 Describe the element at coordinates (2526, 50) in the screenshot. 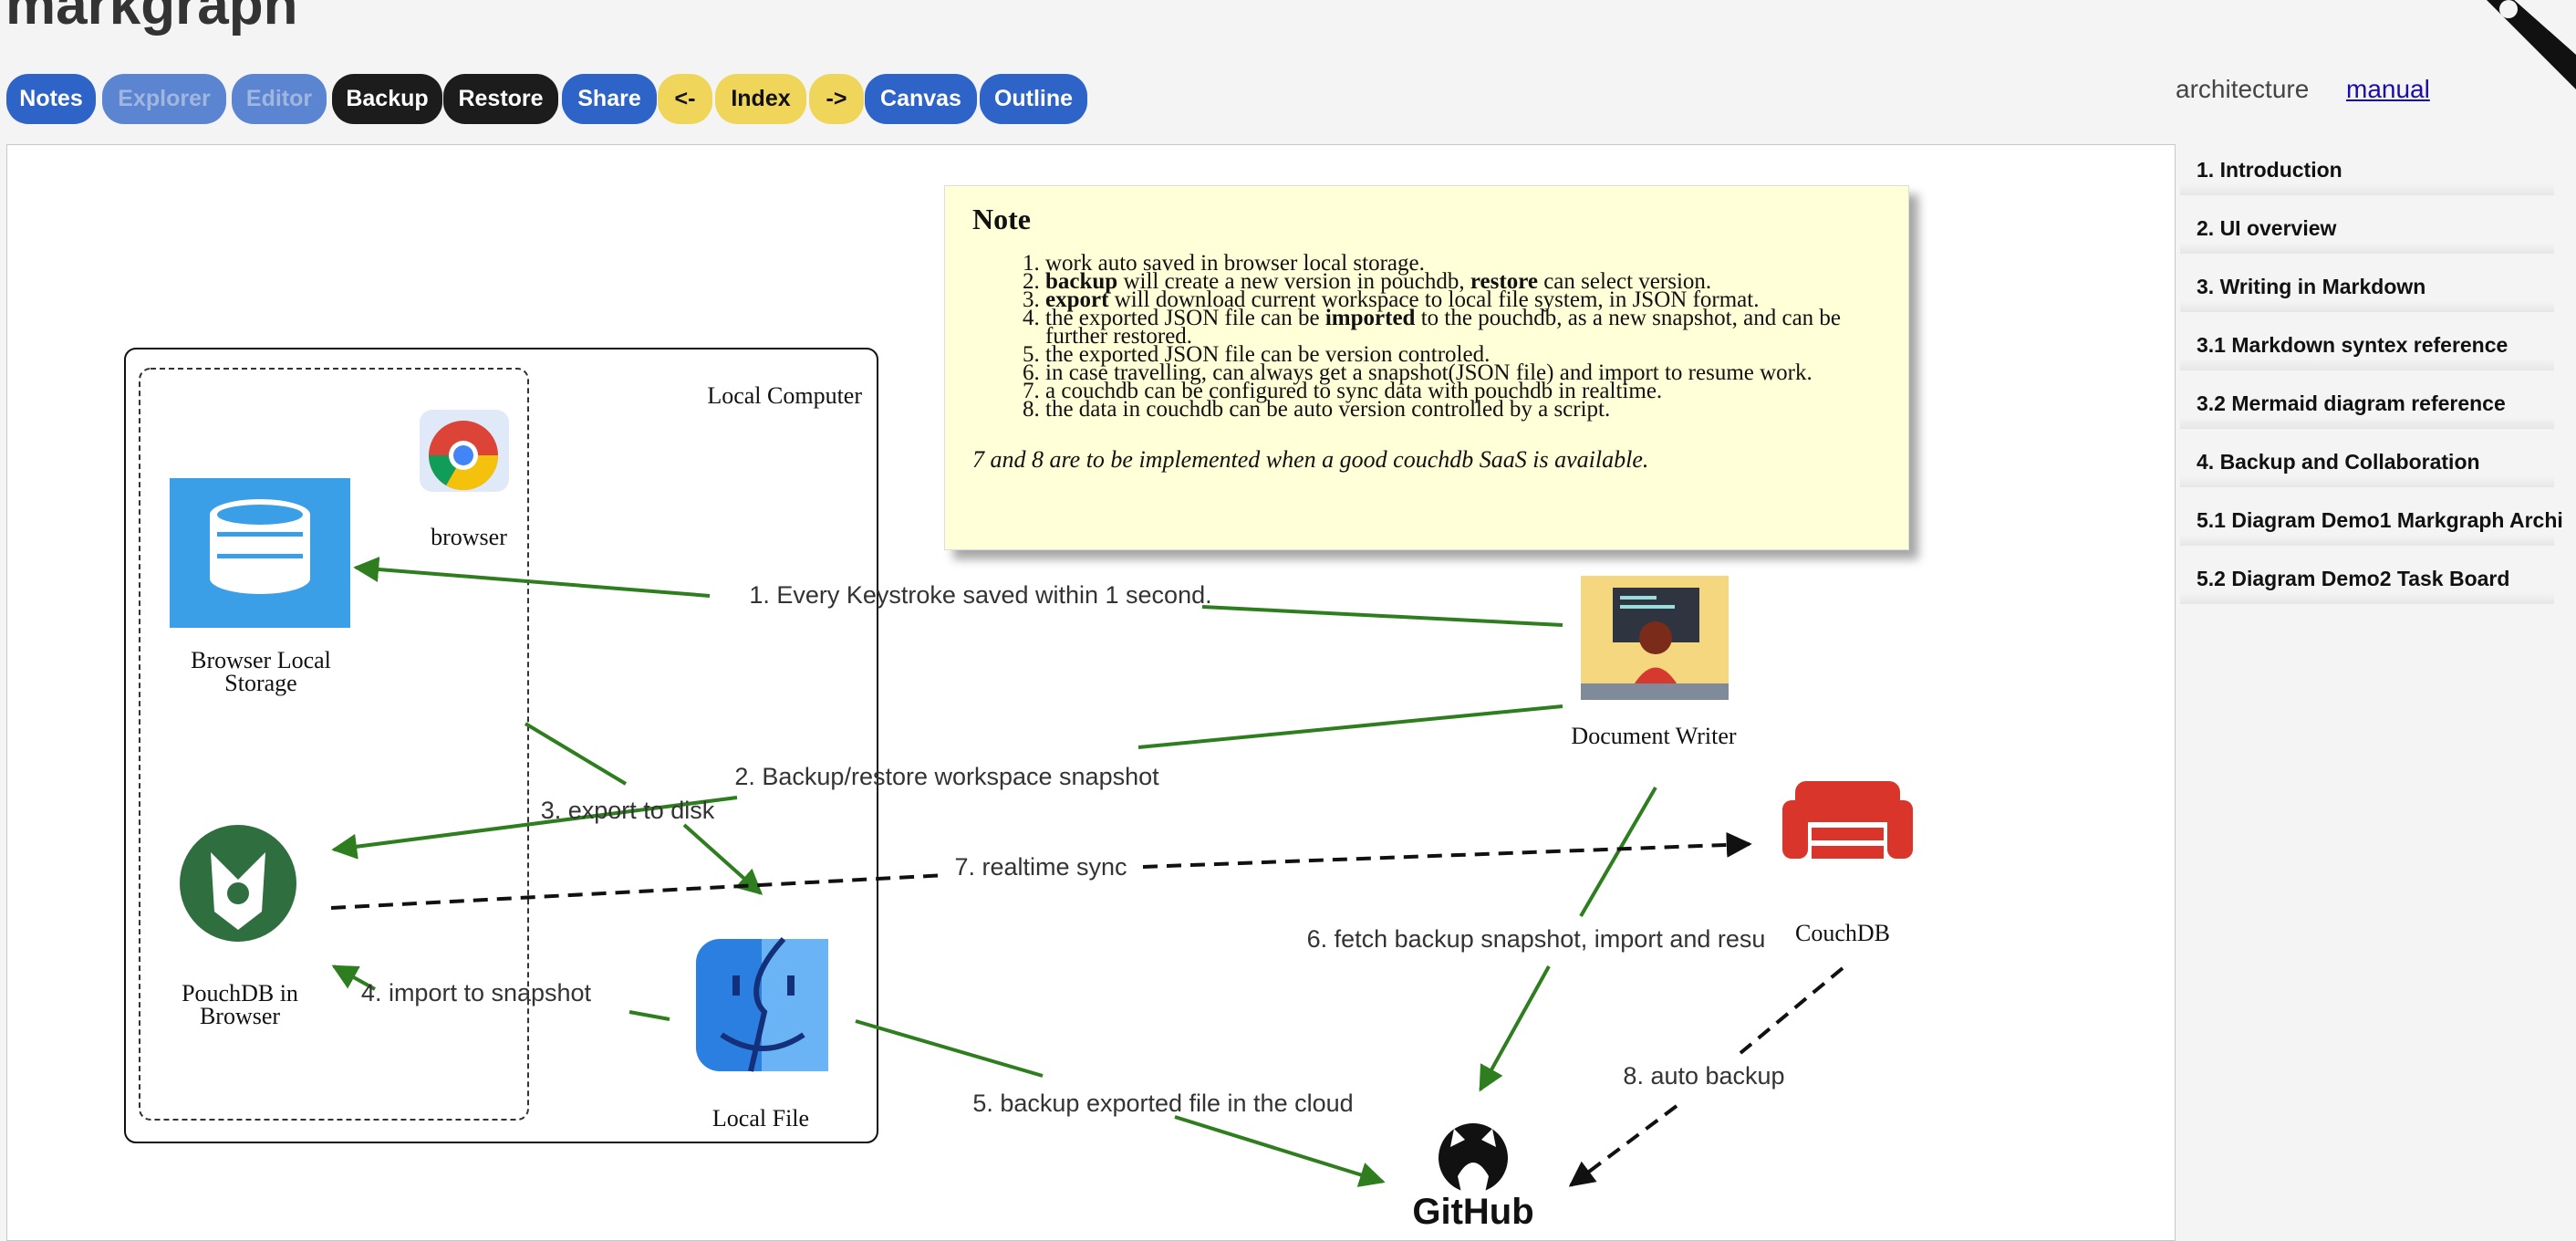

I see `corner-logo-icon` at that location.